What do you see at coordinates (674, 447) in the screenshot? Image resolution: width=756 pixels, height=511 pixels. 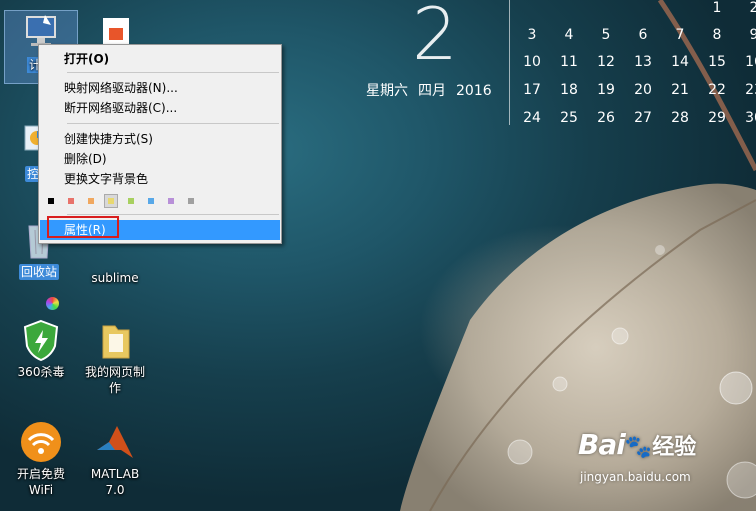 I see `watermark-brand-2: 经验` at bounding box center [674, 447].